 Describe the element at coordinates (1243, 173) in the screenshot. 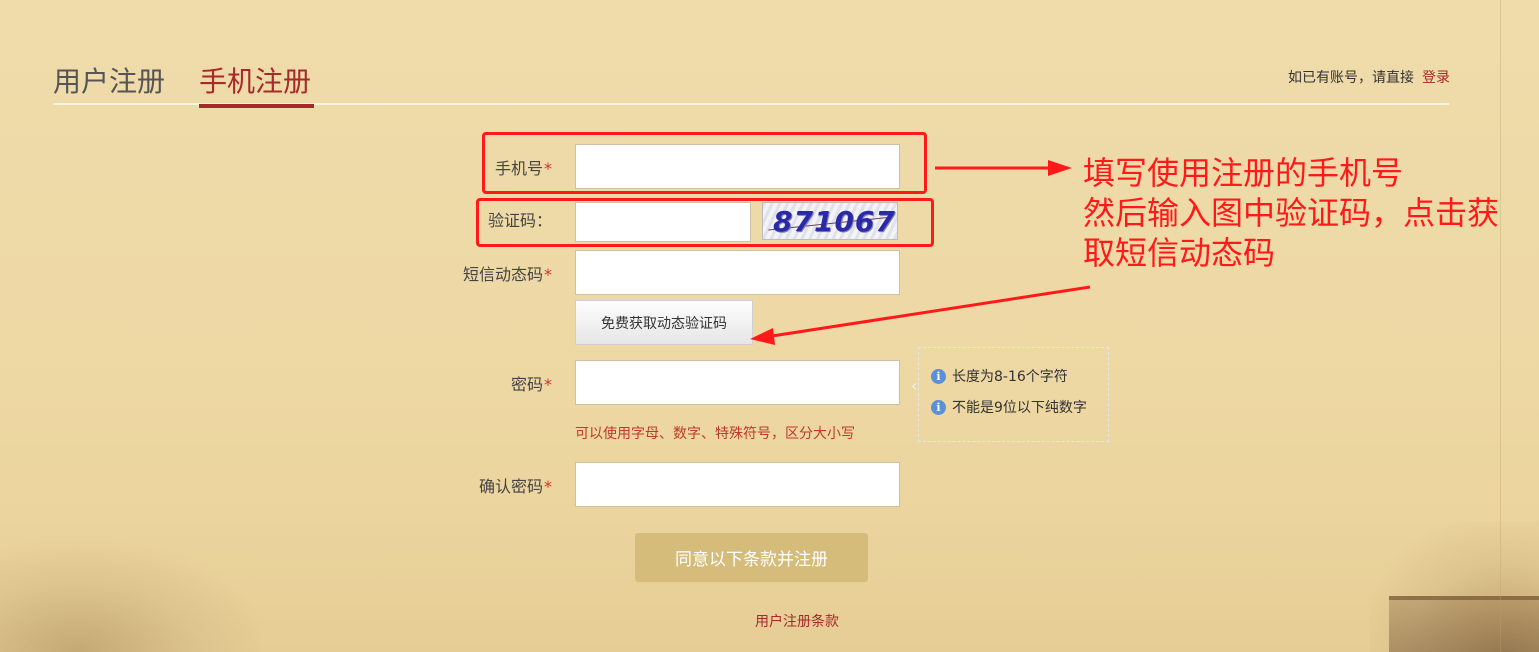

I see `annotation-line: 填写使用注册的手机号` at that location.